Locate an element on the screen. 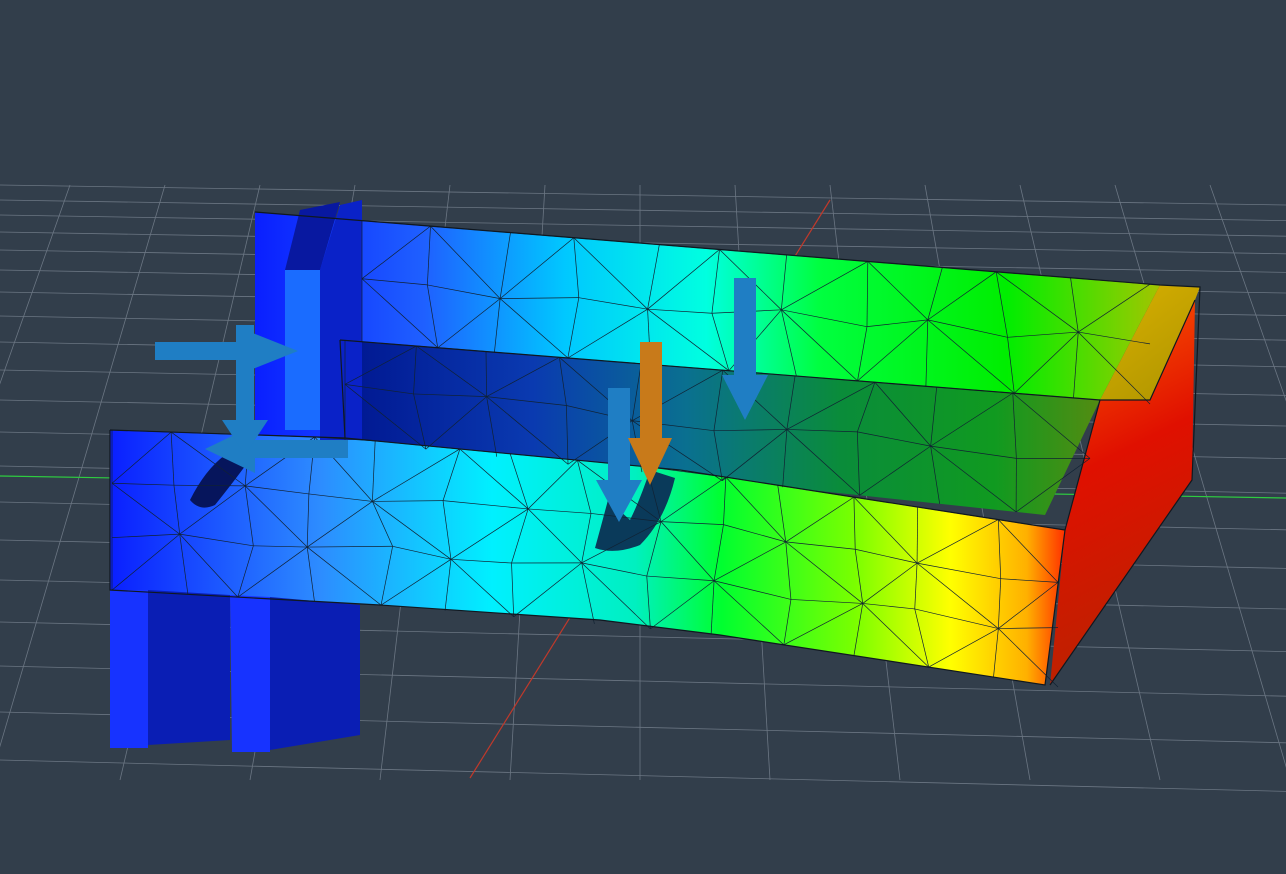 This screenshot has height=874, width=1286. support-post-2-side is located at coordinates (315, 673).